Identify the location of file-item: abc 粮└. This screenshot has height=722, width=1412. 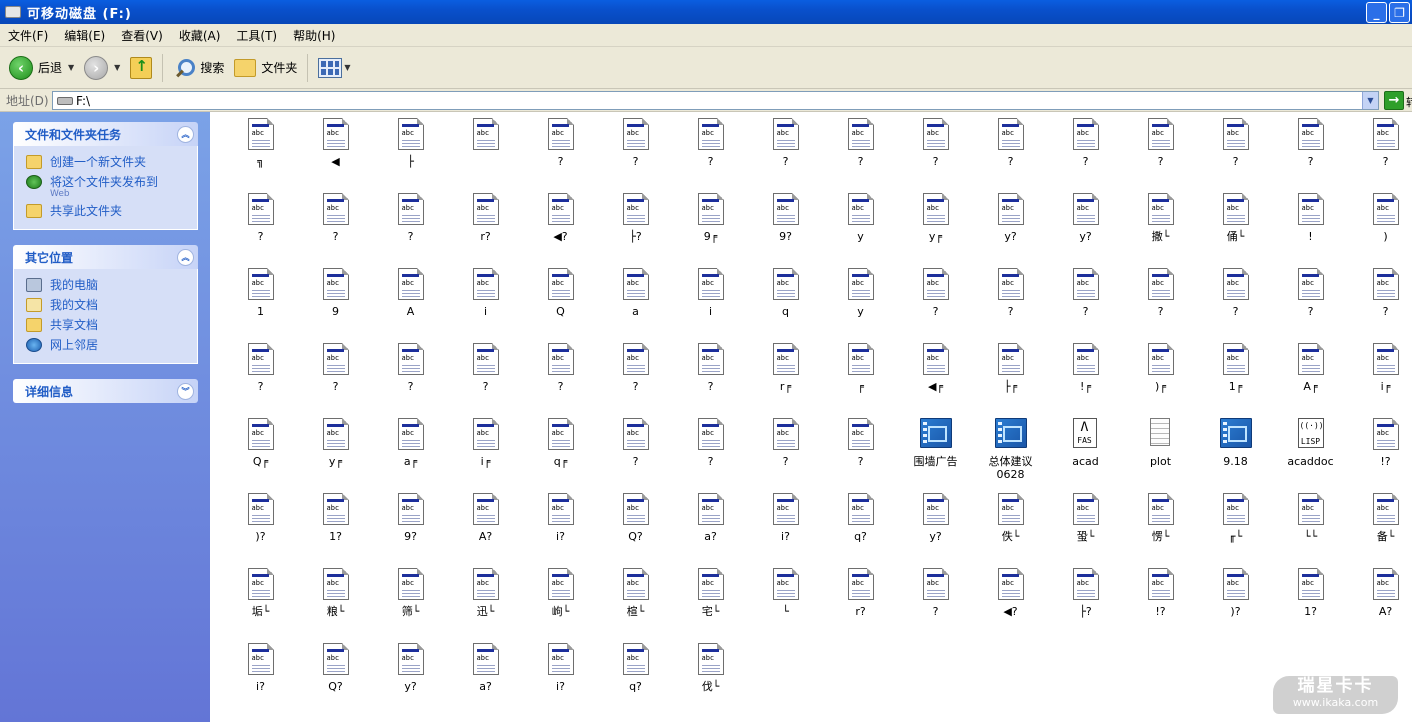
(335, 601).